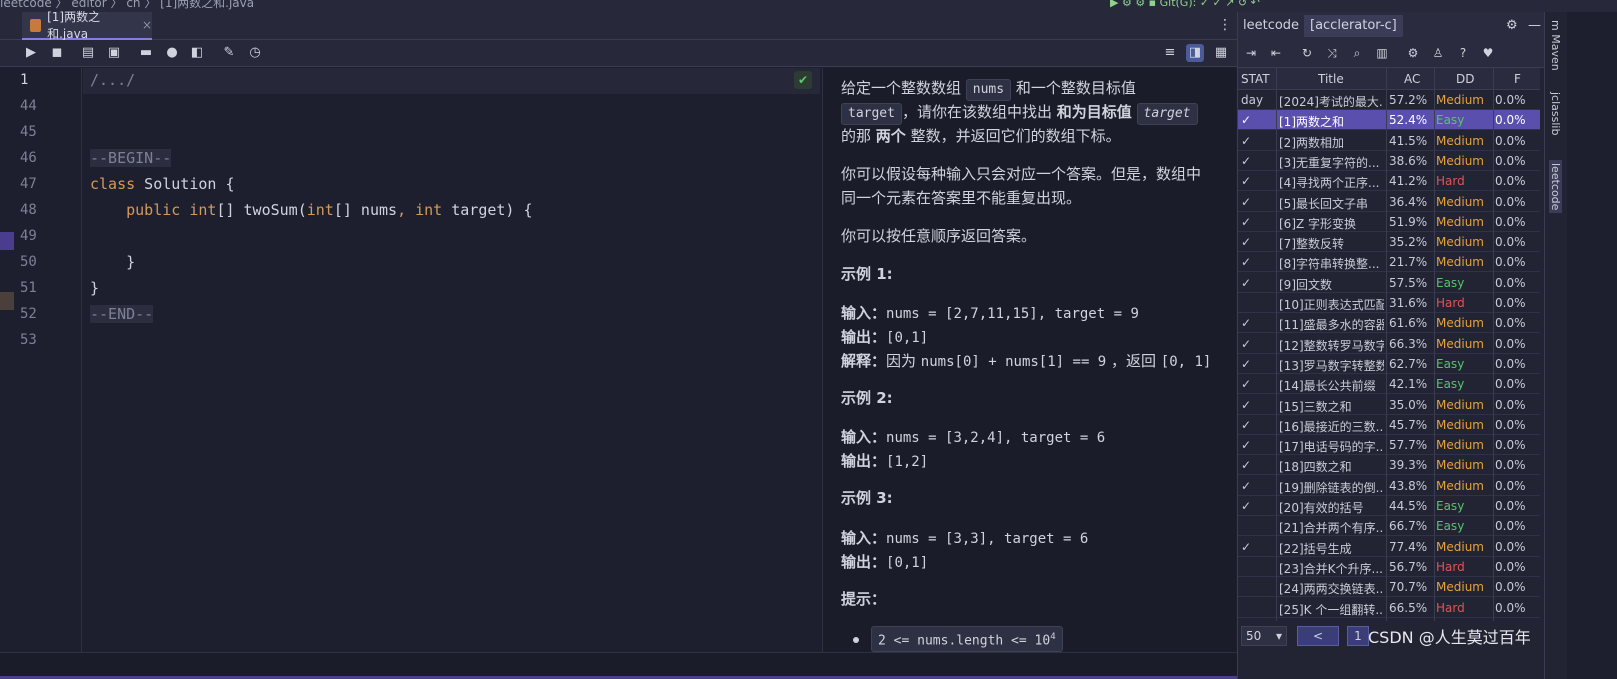 The height and width of the screenshot is (679, 1617). Describe the element at coordinates (1389, 181) in the screenshot. I see `table-row: ✓ [4]寻找两个正序... 41.2% Hard 0.0%` at that location.